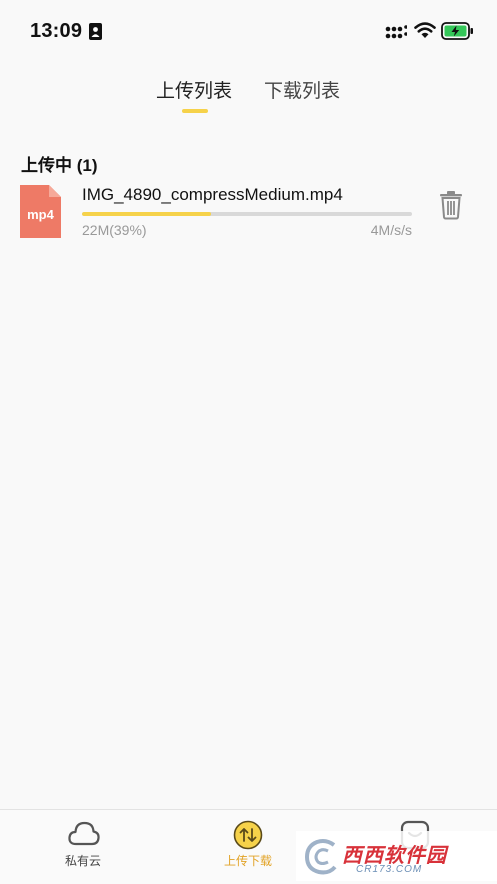  Describe the element at coordinates (396, 32) in the screenshot. I see `signal-icon` at that location.